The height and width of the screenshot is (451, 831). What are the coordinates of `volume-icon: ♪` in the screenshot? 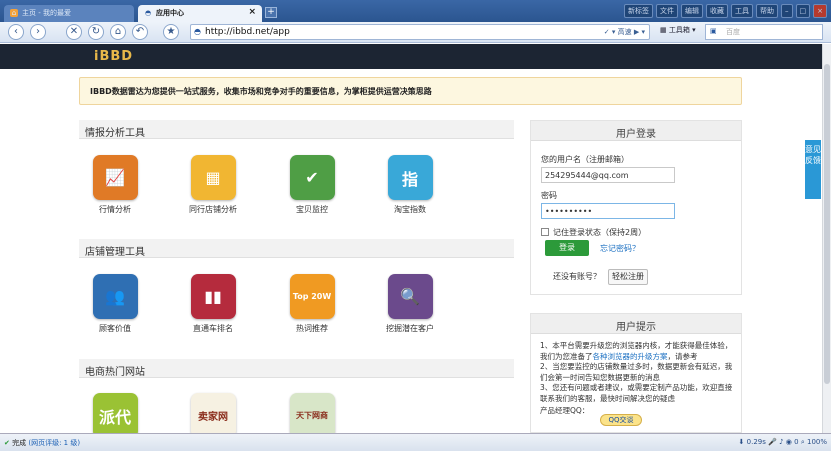 It's located at (781, 442).